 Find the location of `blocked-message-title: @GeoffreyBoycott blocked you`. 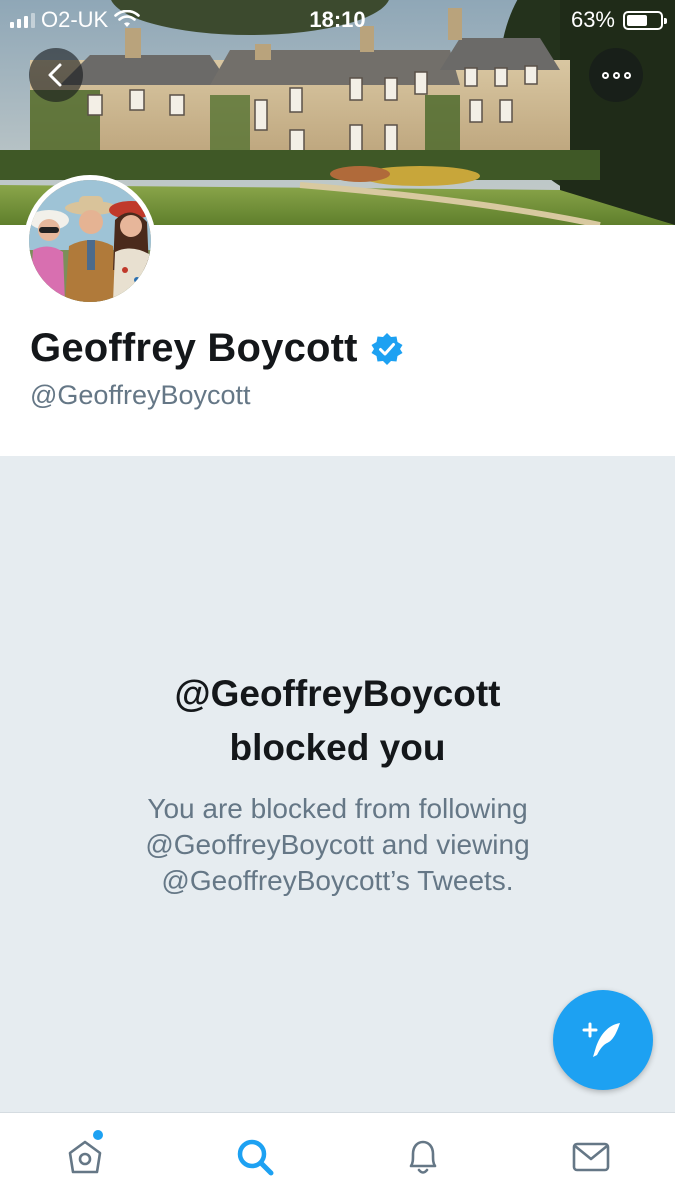

blocked-message-title: @GeoffreyBoycott blocked you is located at coordinates (337, 721).